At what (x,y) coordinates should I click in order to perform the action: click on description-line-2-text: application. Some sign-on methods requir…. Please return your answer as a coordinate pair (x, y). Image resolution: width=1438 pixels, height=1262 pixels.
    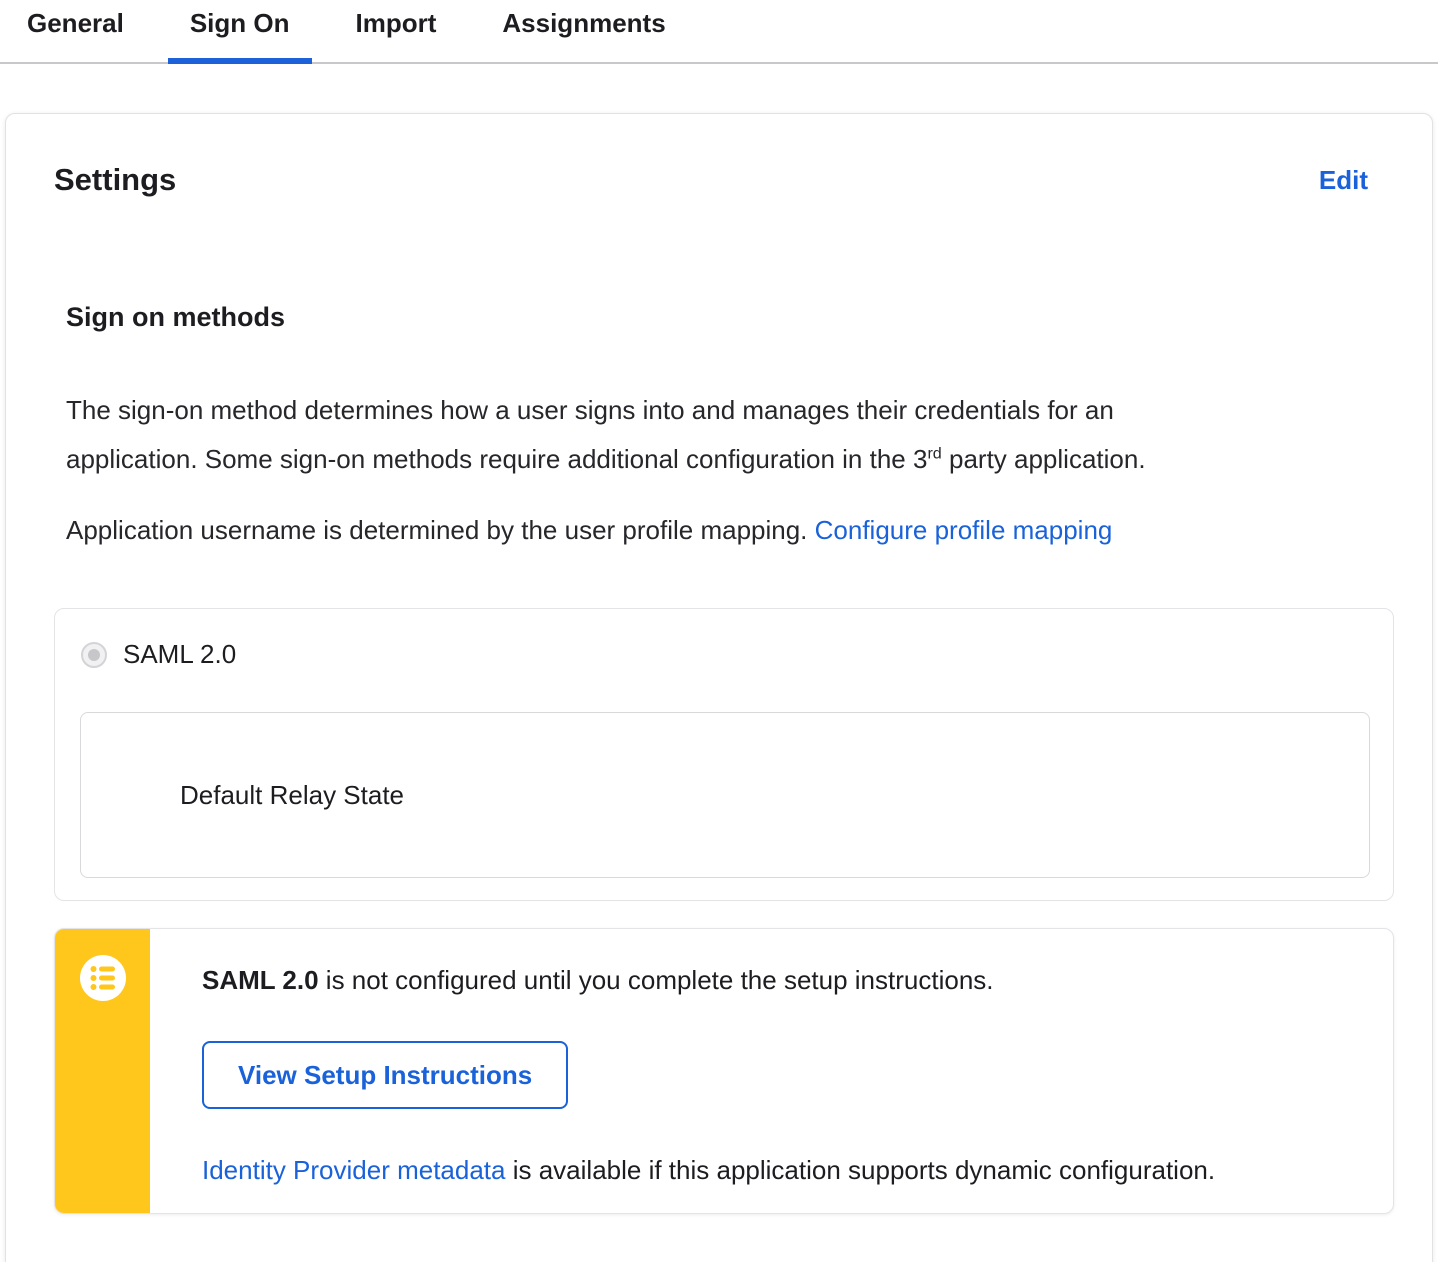
    Looking at the image, I should click on (497, 459).